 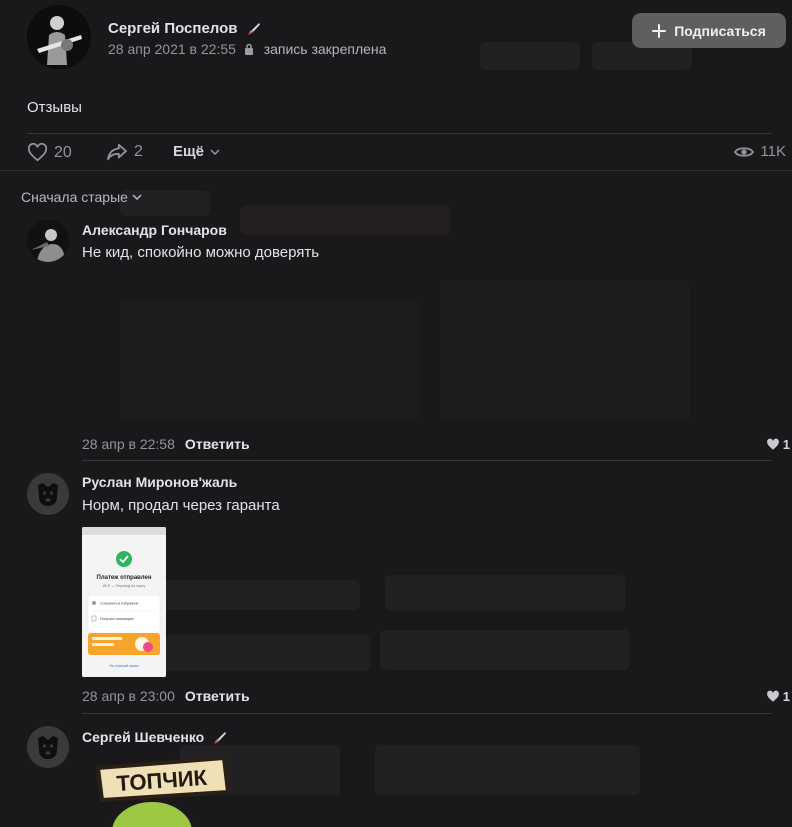 What do you see at coordinates (117, 152) in the screenshot?
I see `share-icon` at bounding box center [117, 152].